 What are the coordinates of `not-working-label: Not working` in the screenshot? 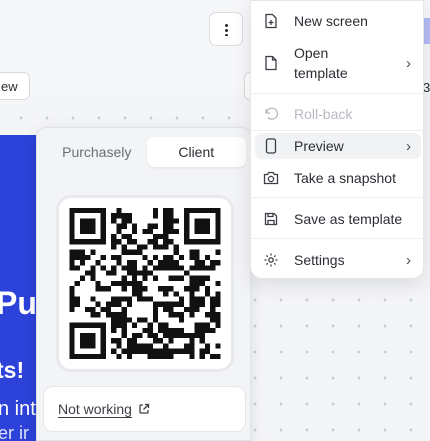 It's located at (95, 409).